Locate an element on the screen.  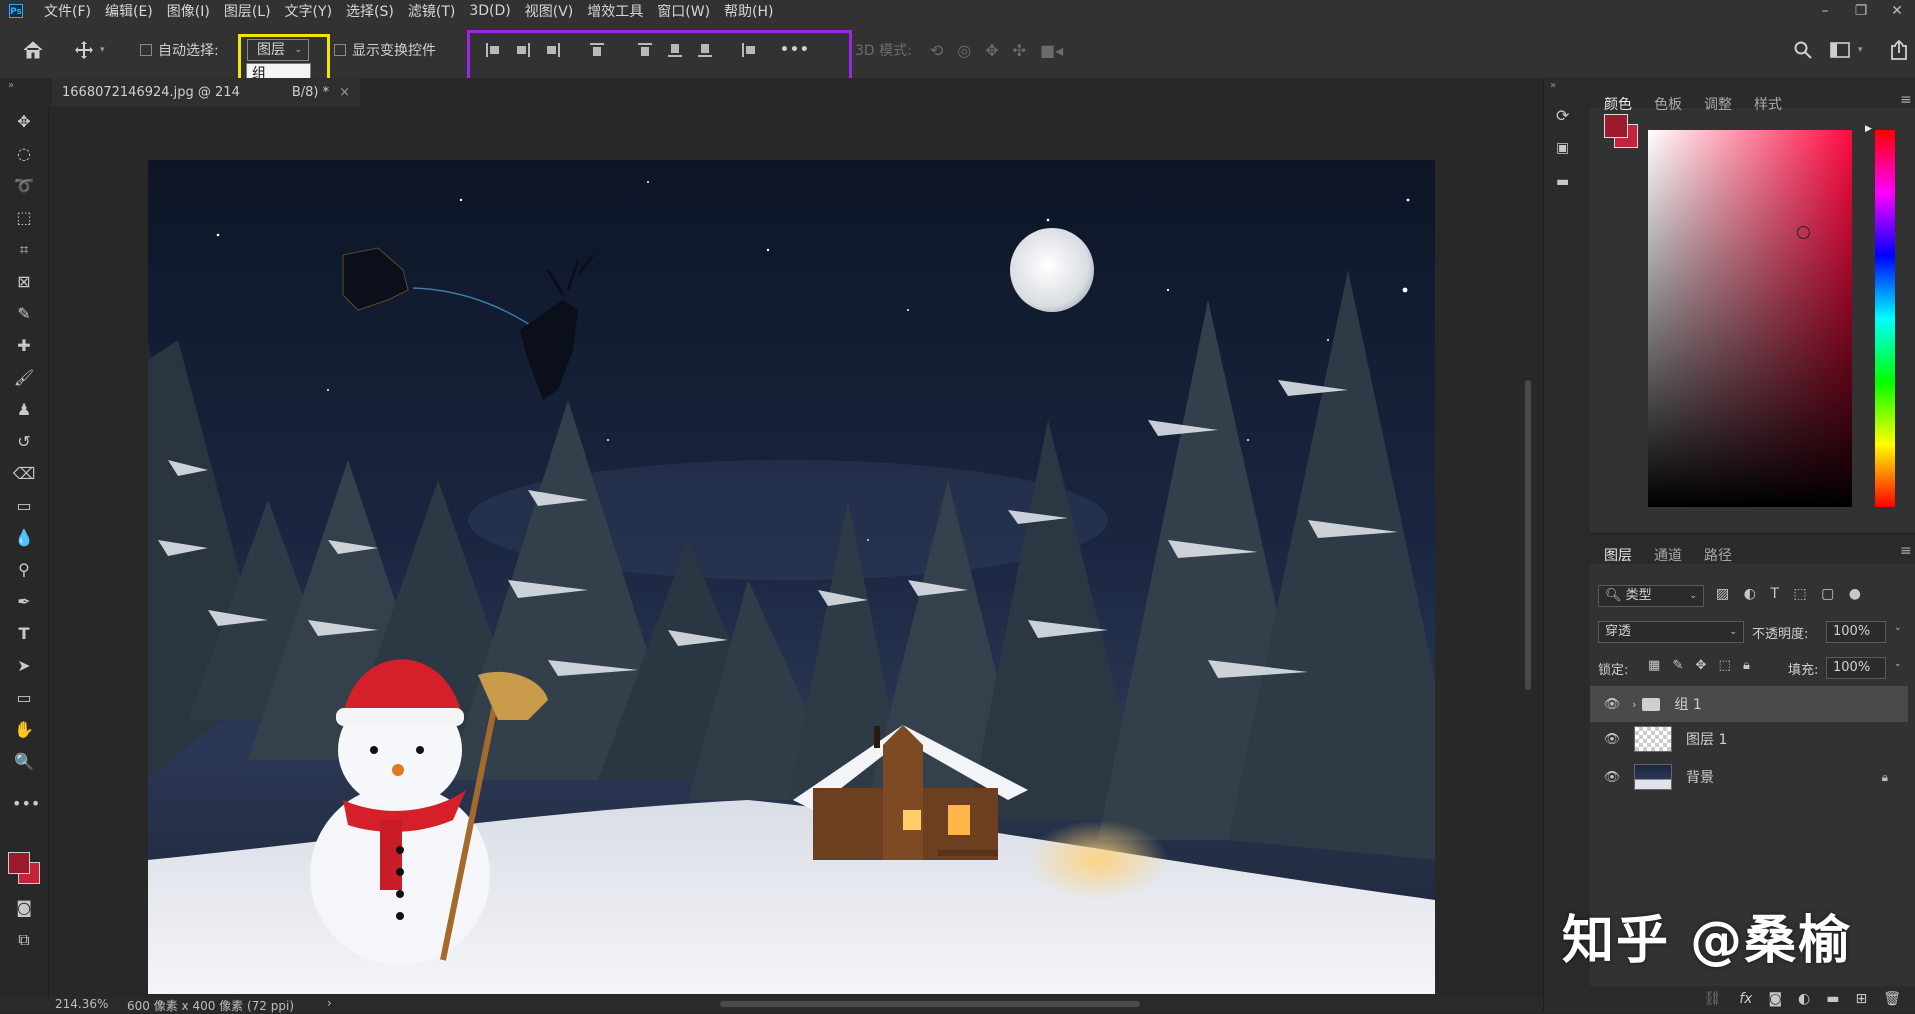
history-panel-icon: ⟳ is located at coordinates (1562, 115).